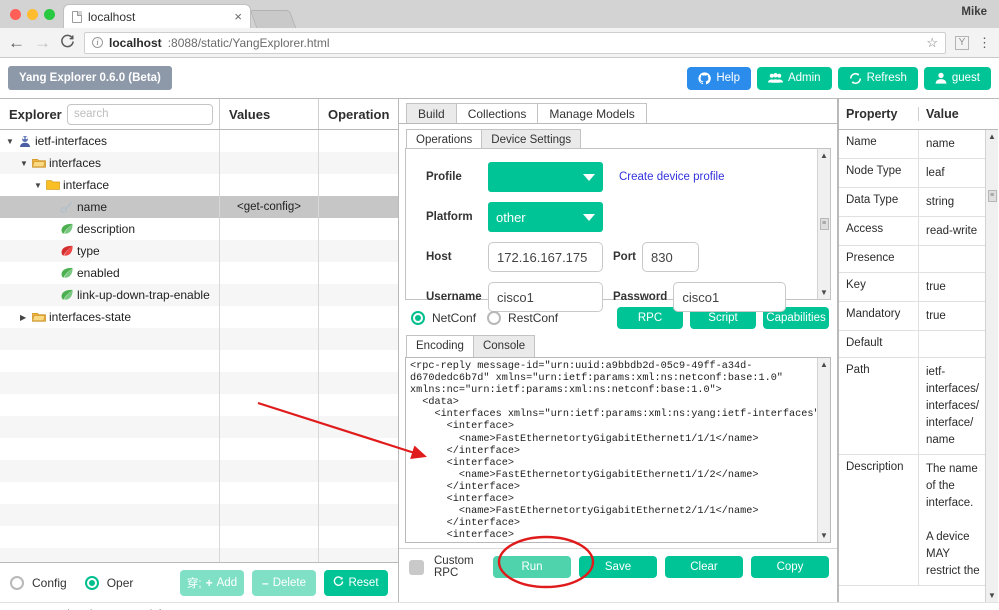  Describe the element at coordinates (719, 78) in the screenshot. I see `help-button: Help` at that location.